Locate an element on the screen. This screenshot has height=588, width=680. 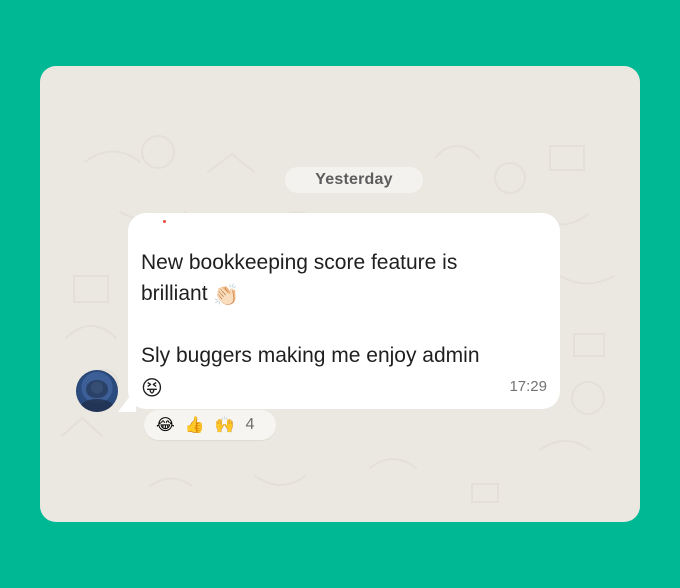
message-text-line-1: New bookkeeping score feature is is located at coordinates (299, 262).